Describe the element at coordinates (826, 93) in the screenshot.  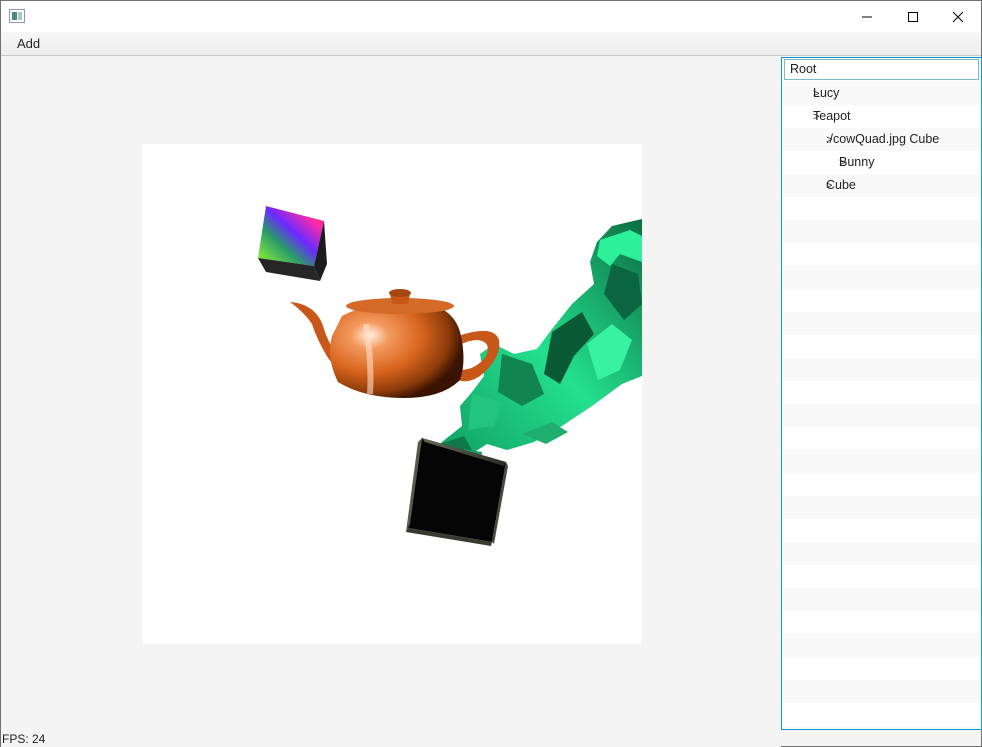
I see `tree-item-label: Lucy` at that location.